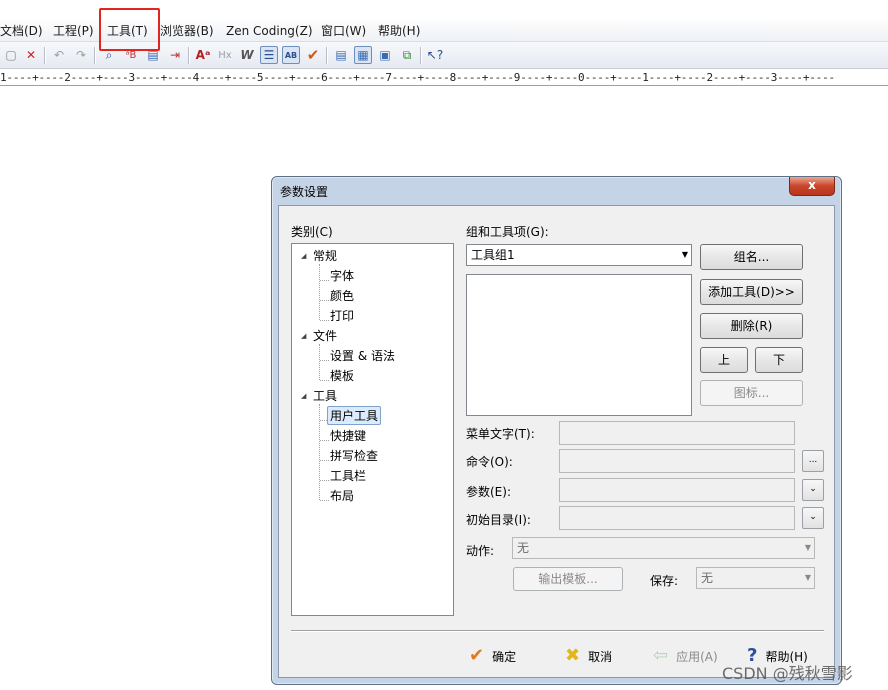 Image resolution: width=888 pixels, height=690 pixels. I want to click on menu-text-label: 菜单文字(T):, so click(500, 434).